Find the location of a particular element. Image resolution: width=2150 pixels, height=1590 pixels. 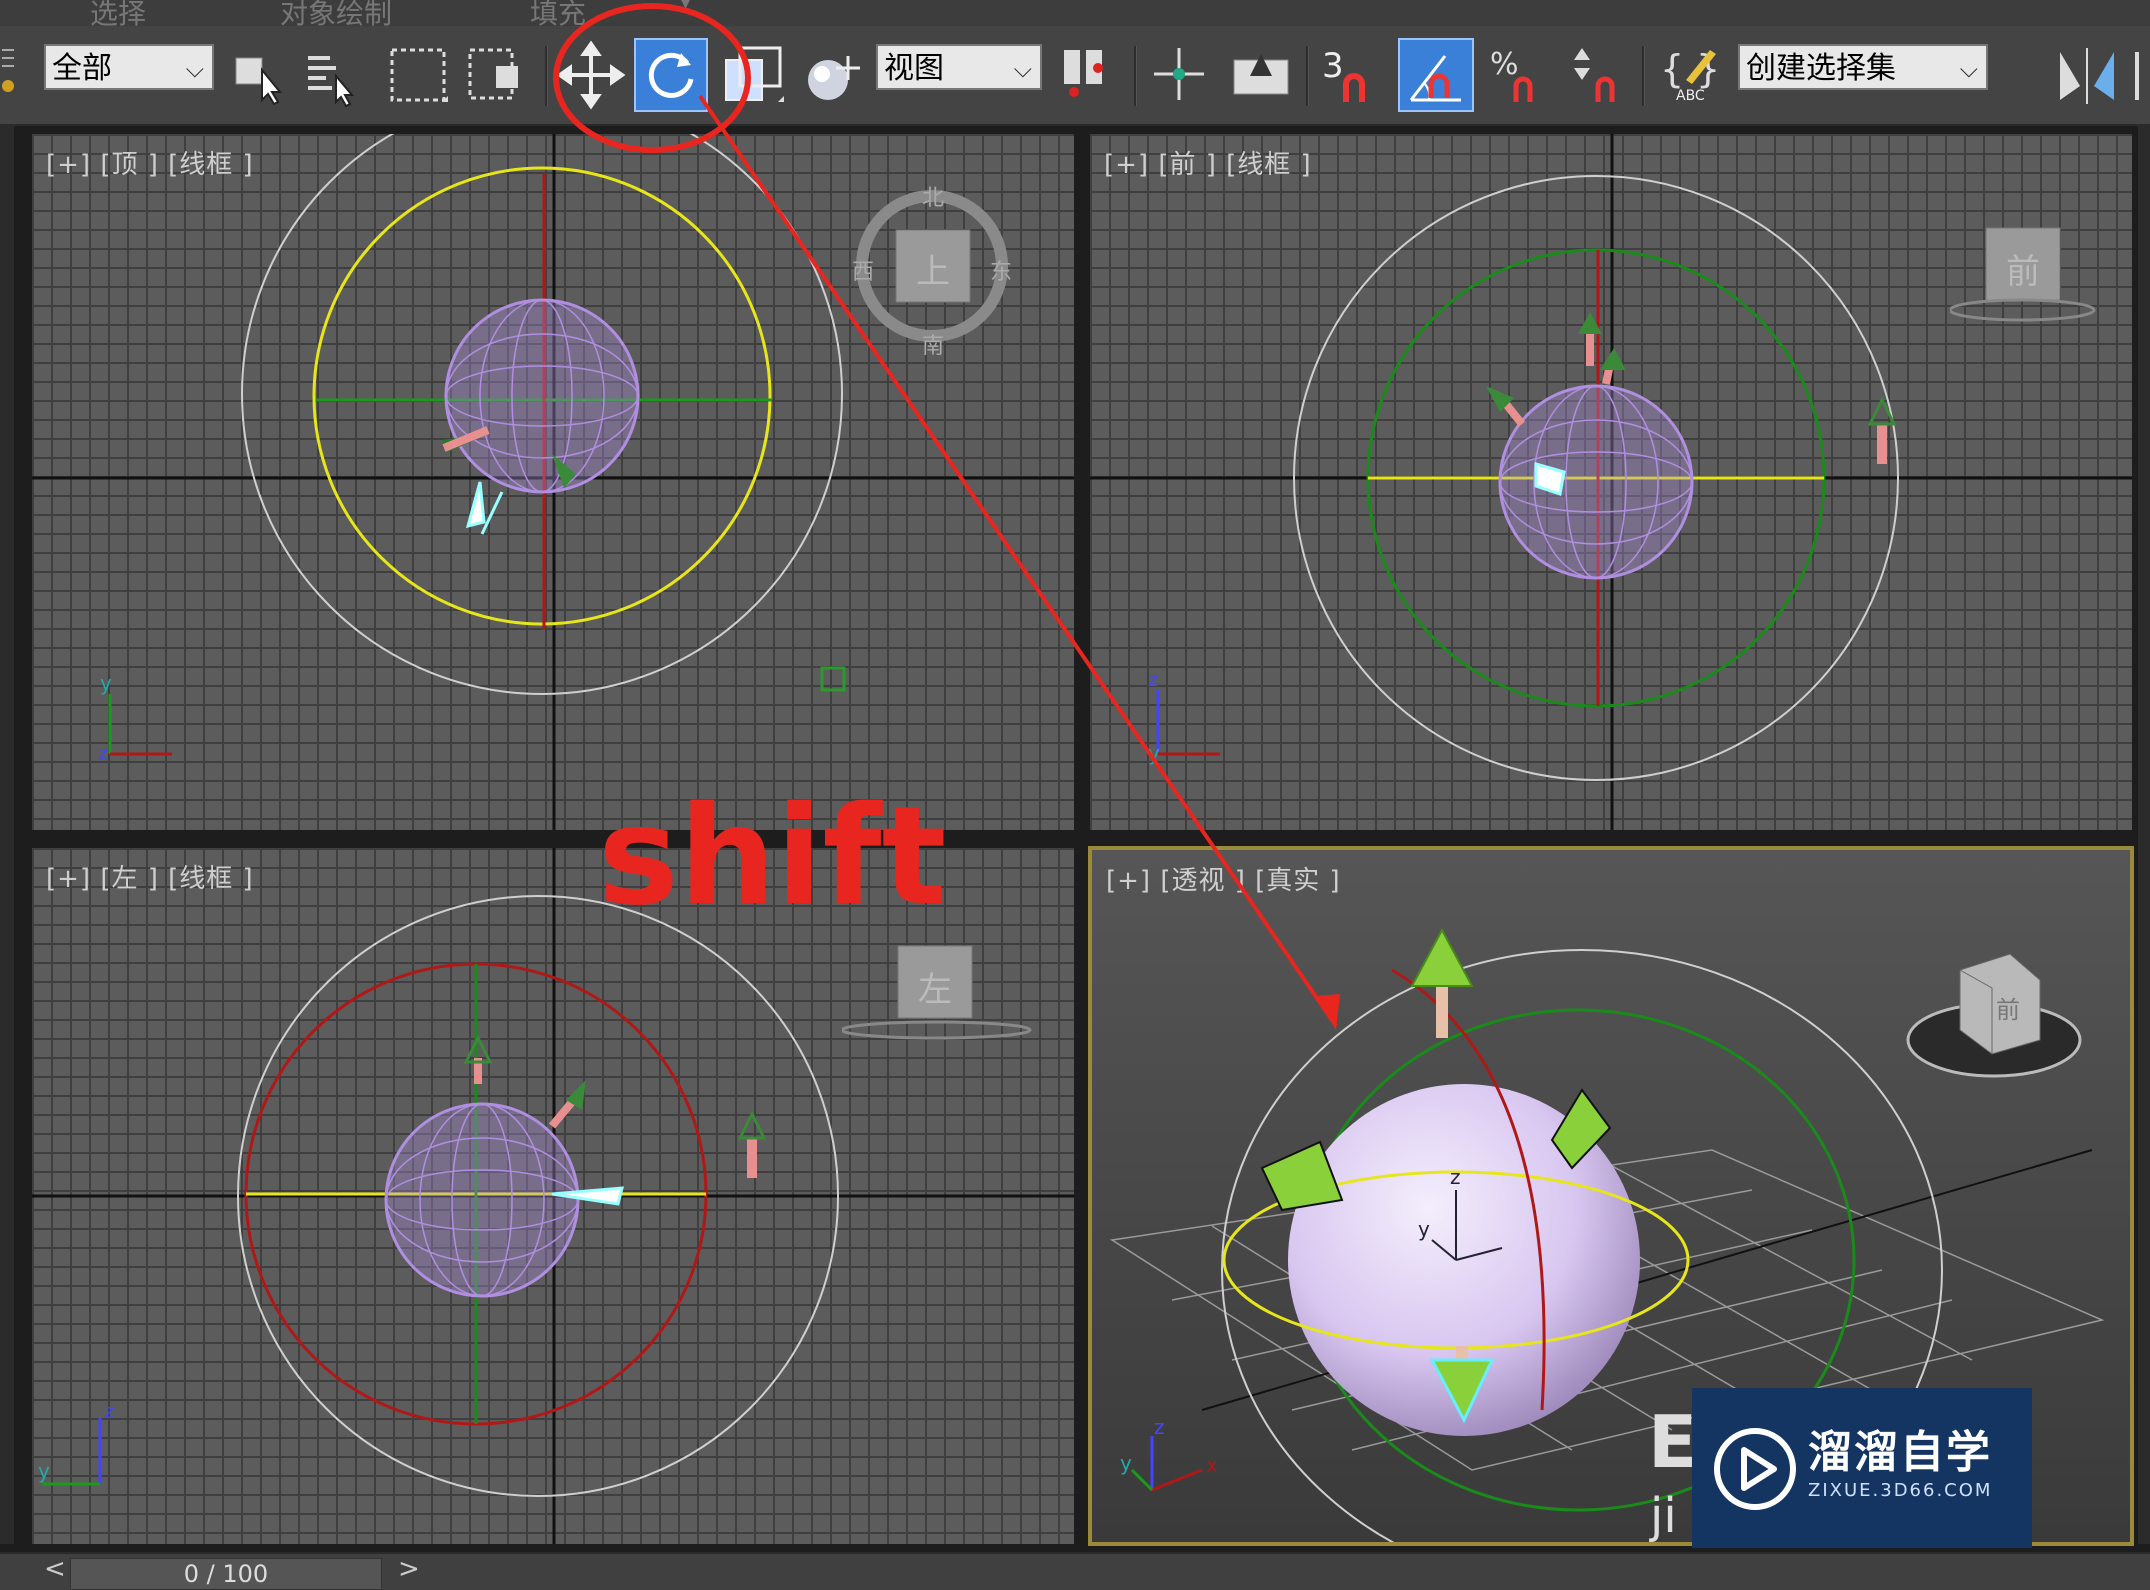

time-slider-bar: < 0 / 100 > is located at coordinates (1075, 1571).